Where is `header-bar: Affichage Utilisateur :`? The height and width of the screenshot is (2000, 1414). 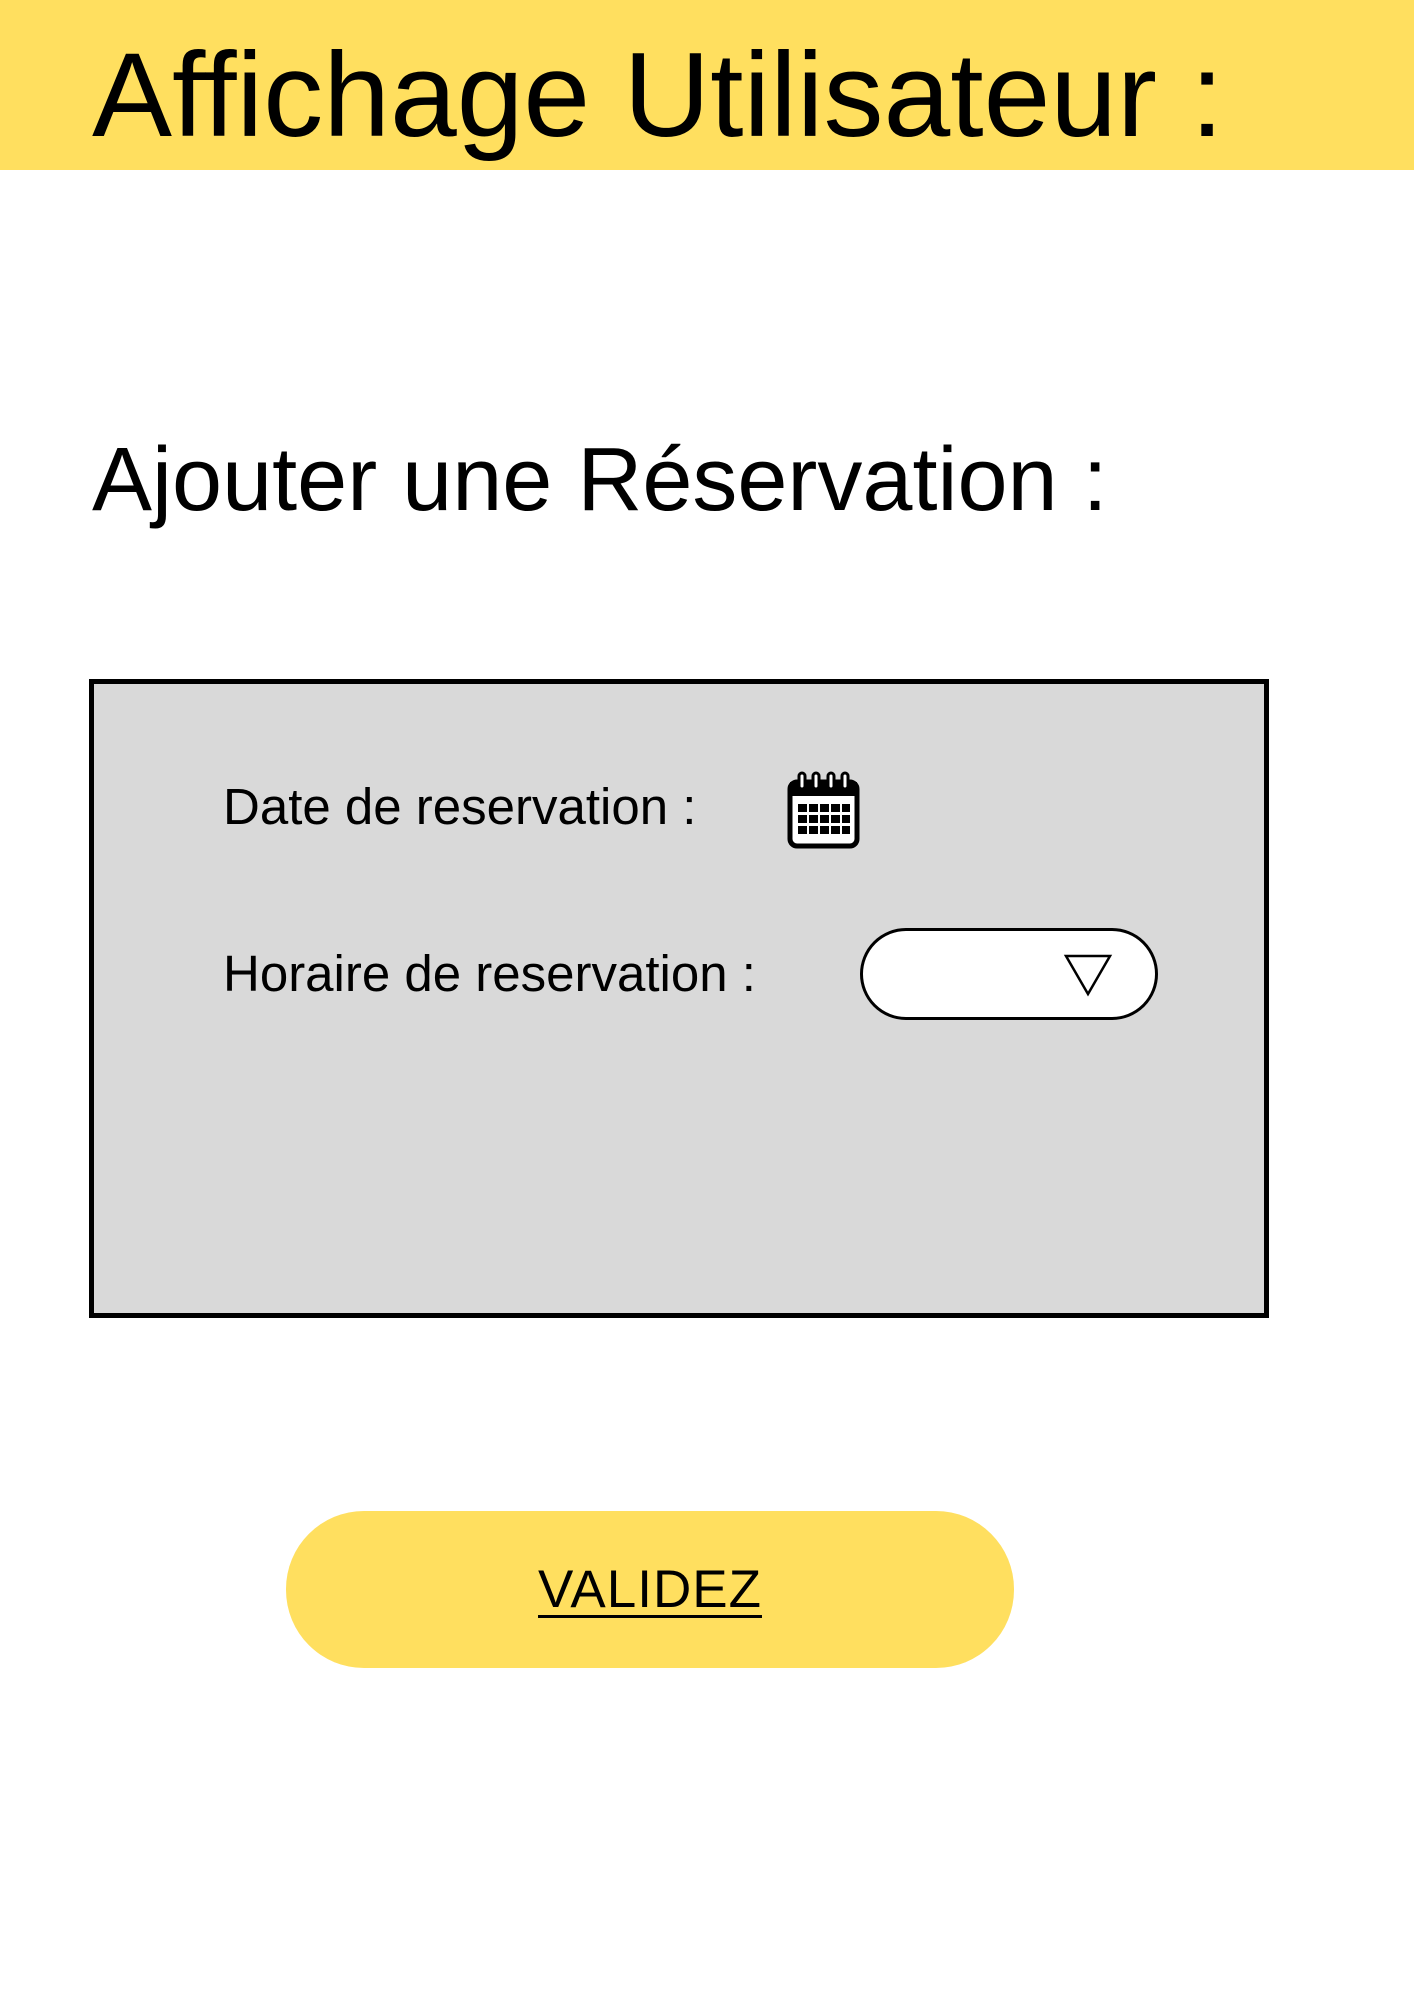 header-bar: Affichage Utilisateur : is located at coordinates (707, 85).